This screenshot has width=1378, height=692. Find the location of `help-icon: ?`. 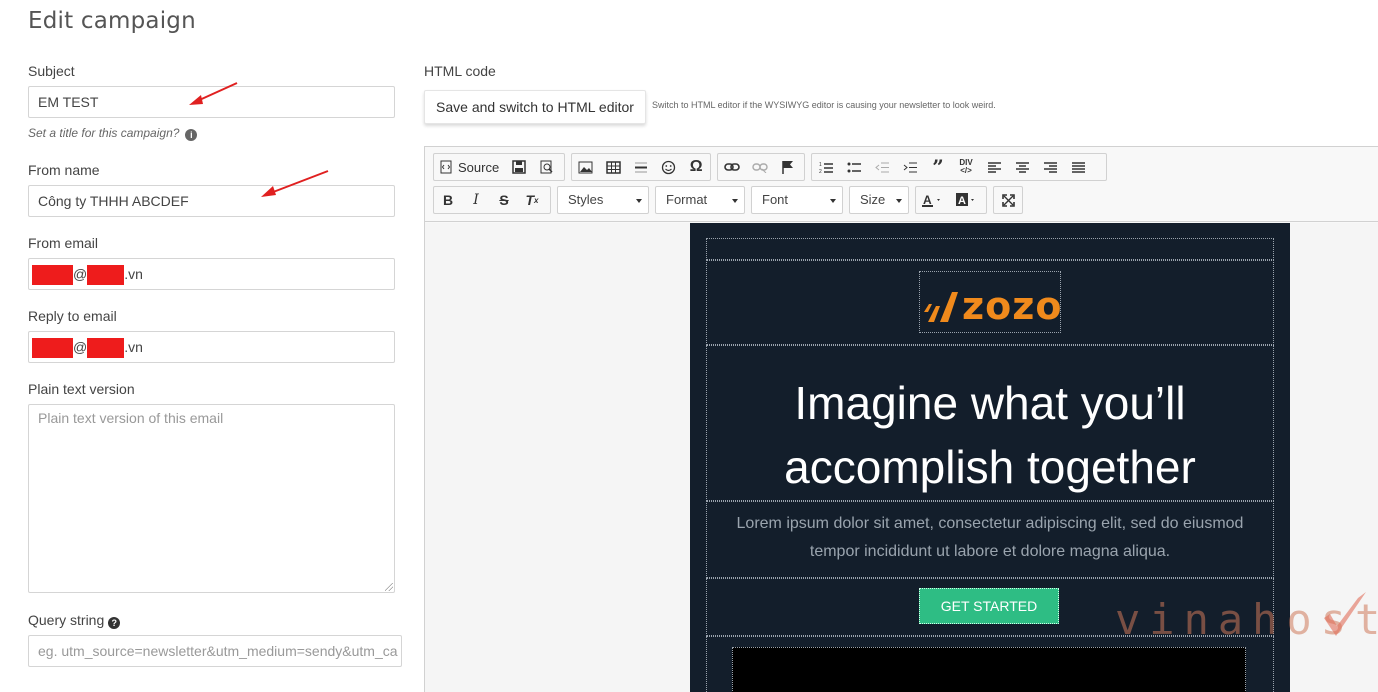

help-icon: ? is located at coordinates (114, 623).